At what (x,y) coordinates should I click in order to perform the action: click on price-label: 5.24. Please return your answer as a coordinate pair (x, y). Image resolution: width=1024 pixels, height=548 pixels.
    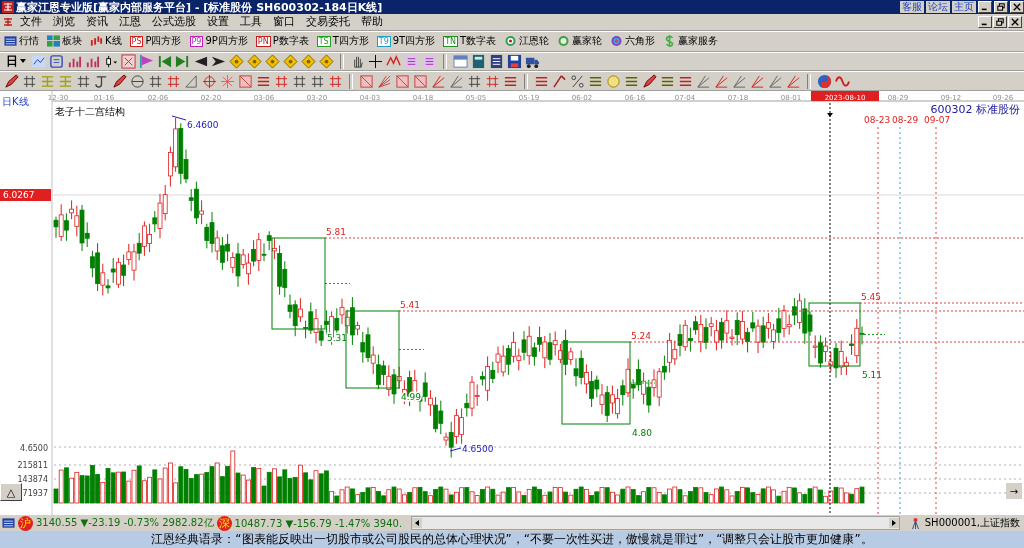
    Looking at the image, I should click on (641, 336).